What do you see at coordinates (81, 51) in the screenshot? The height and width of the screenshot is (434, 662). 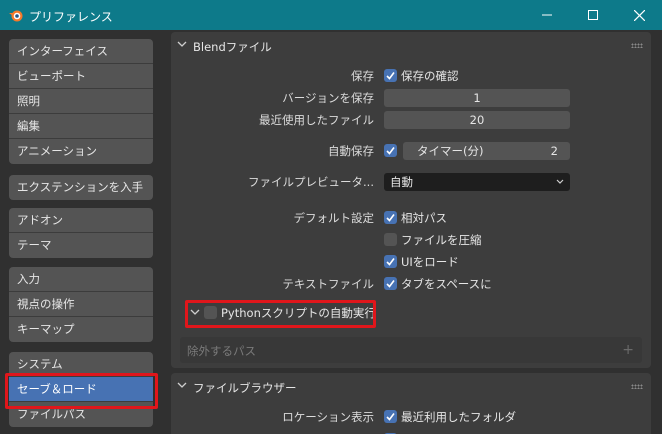 I see `sidebar-item-interface: インターフェイス` at bounding box center [81, 51].